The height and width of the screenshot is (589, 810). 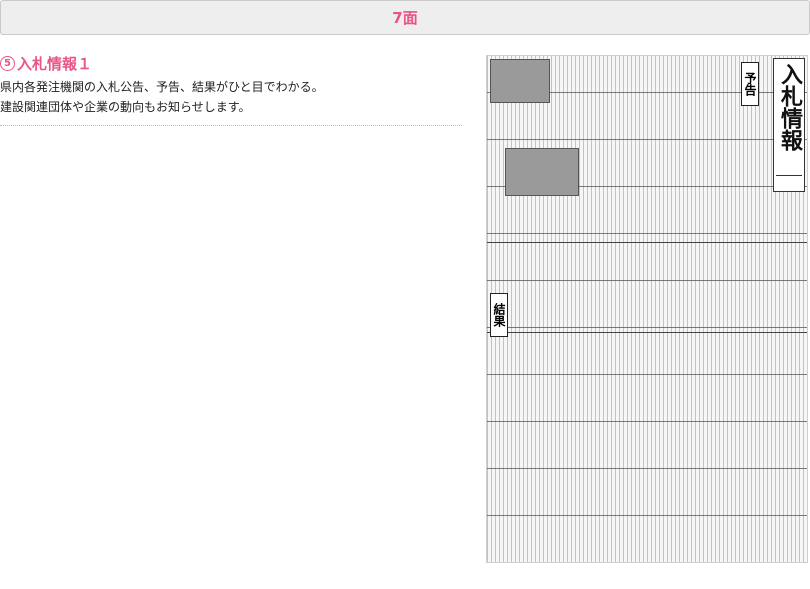 I want to click on section-title: 5 入札情報１, so click(x=46, y=63).